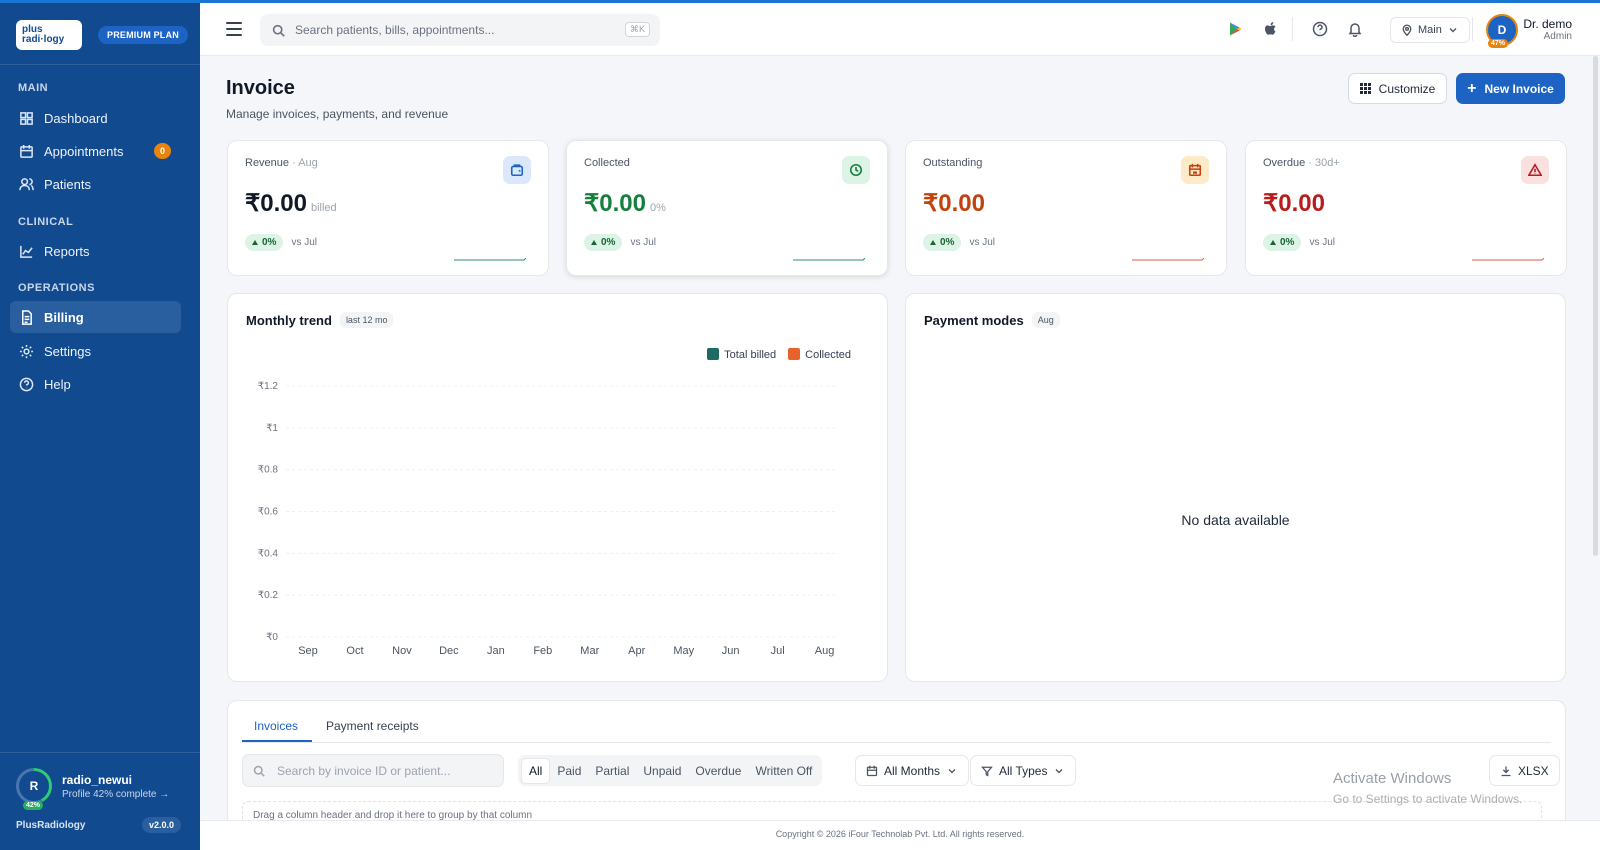 This screenshot has width=1600, height=850. Describe the element at coordinates (26, 317) in the screenshot. I see `document-icon` at that location.